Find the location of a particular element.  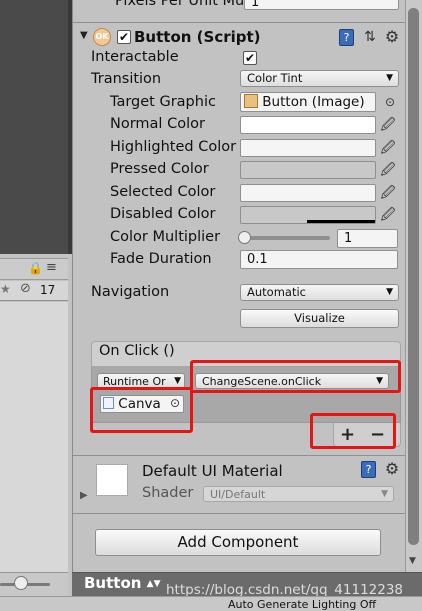

shader-label: Shader is located at coordinates (168, 493).